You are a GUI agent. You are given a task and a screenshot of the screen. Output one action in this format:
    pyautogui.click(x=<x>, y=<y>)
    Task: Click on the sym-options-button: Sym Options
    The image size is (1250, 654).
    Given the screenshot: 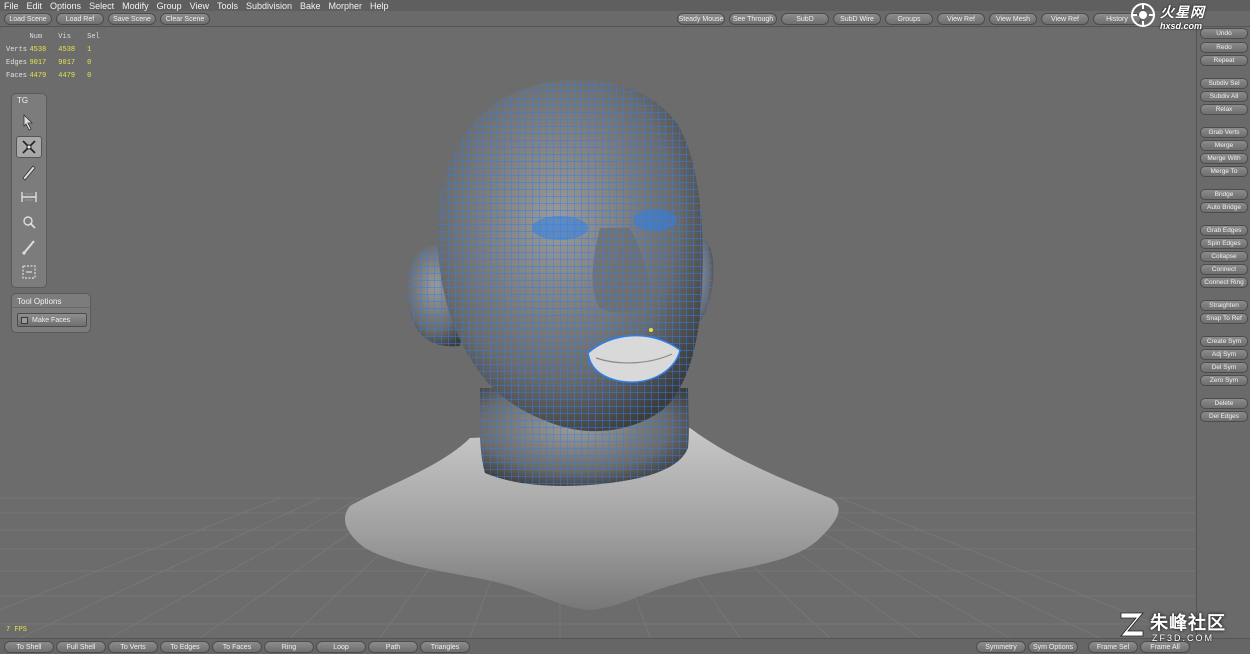 What is the action you would take?
    pyautogui.click(x=1053, y=647)
    